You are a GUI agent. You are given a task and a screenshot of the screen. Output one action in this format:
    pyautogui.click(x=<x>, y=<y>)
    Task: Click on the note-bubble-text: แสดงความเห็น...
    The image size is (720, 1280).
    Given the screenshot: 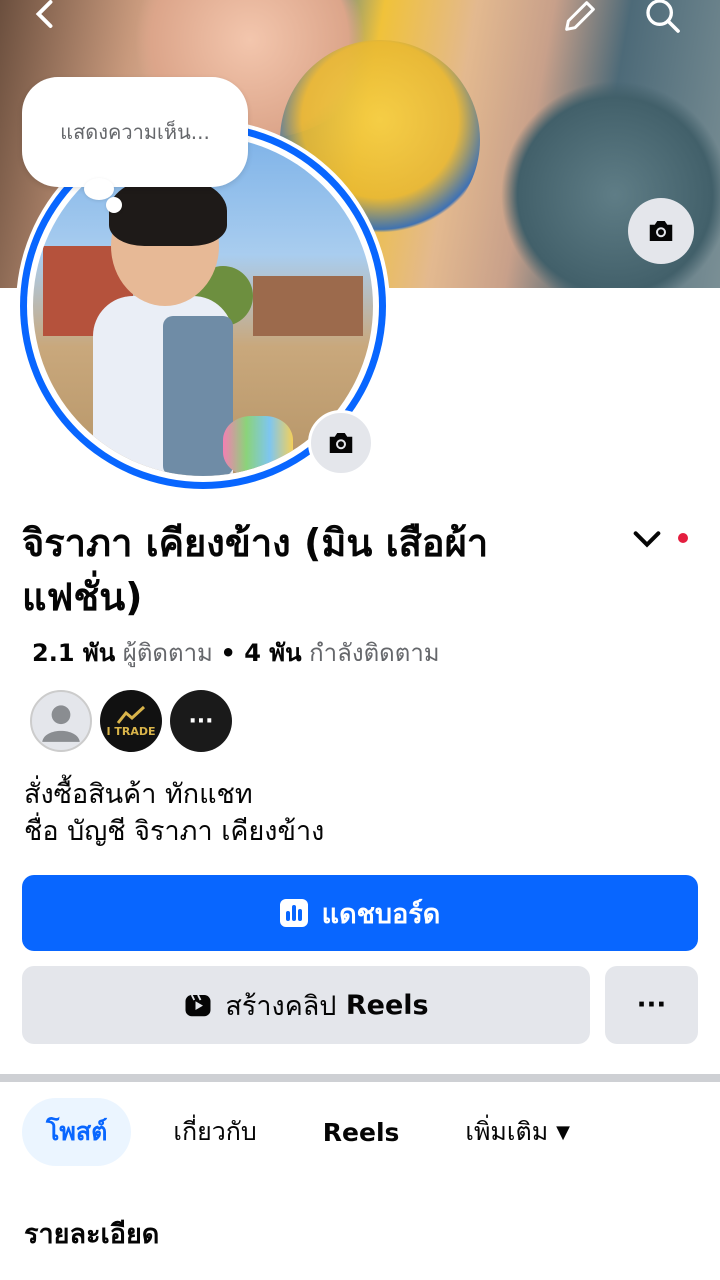 What is the action you would take?
    pyautogui.click(x=135, y=132)
    